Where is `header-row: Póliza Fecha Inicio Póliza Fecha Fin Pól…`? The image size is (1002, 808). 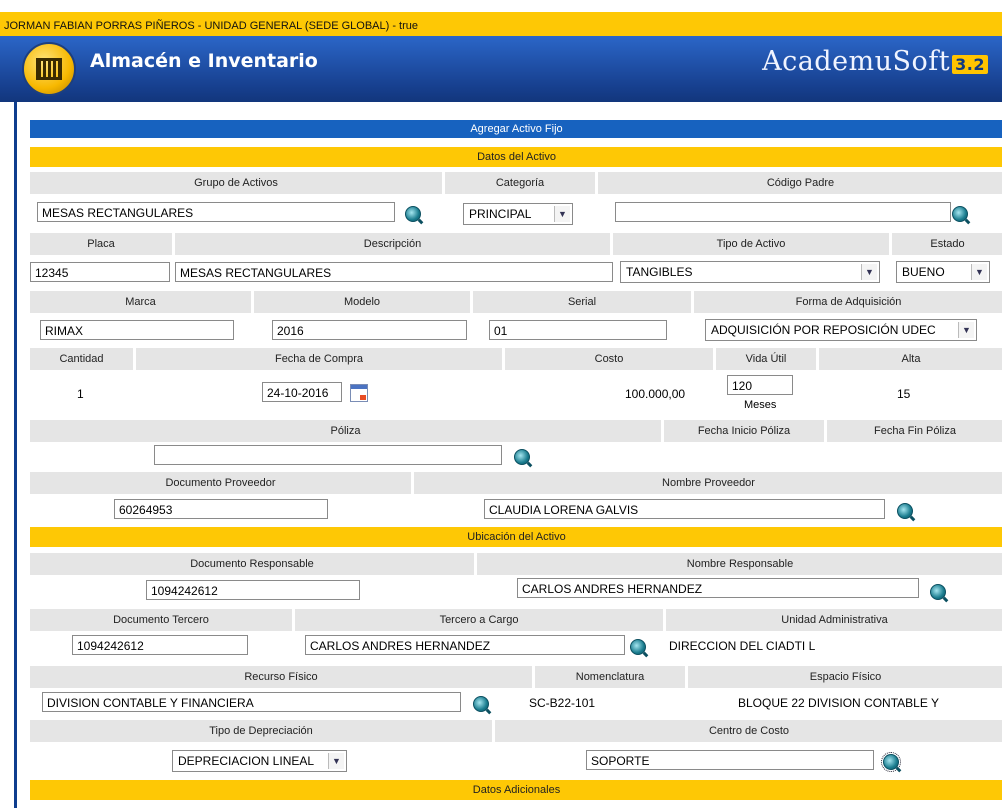 header-row: Póliza Fecha Inicio Póliza Fecha Fin Pól… is located at coordinates (516, 431).